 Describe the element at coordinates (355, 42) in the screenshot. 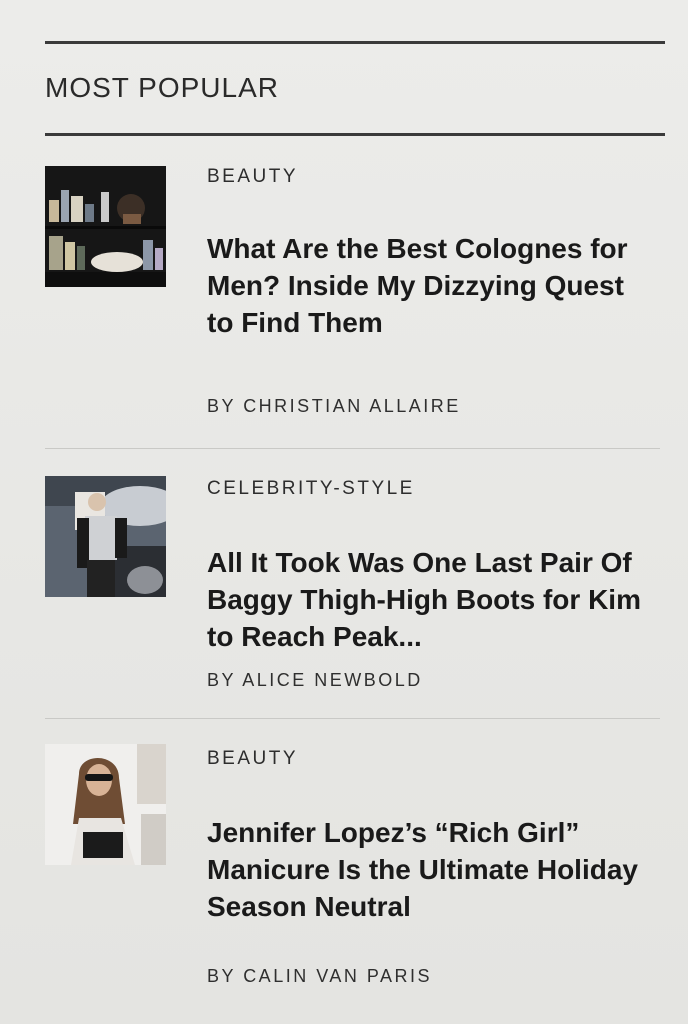

I see `top-divider` at that location.